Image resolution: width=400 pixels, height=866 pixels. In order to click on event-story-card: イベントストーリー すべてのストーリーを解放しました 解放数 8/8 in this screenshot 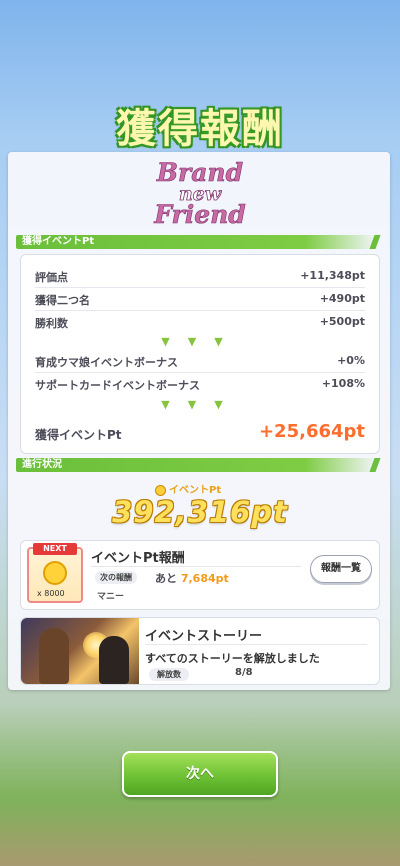, I will do `click(200, 651)`.